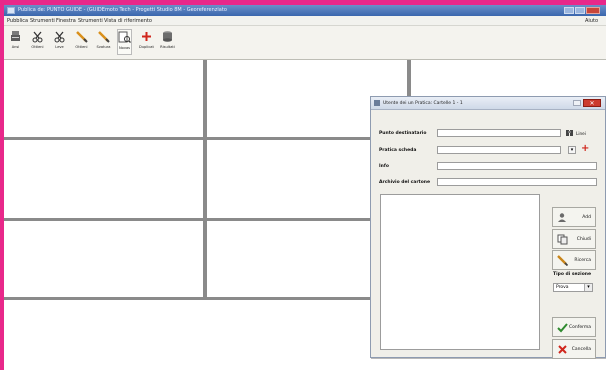  What do you see at coordinates (562, 287) in the screenshot?
I see `tipo-value: Prova` at bounding box center [562, 287].